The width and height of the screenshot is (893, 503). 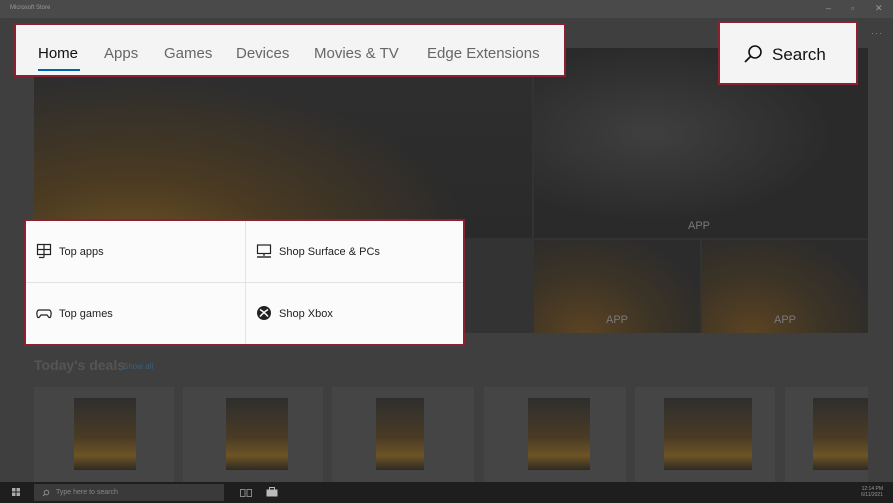 I want to click on divider, so click(x=244, y=282).